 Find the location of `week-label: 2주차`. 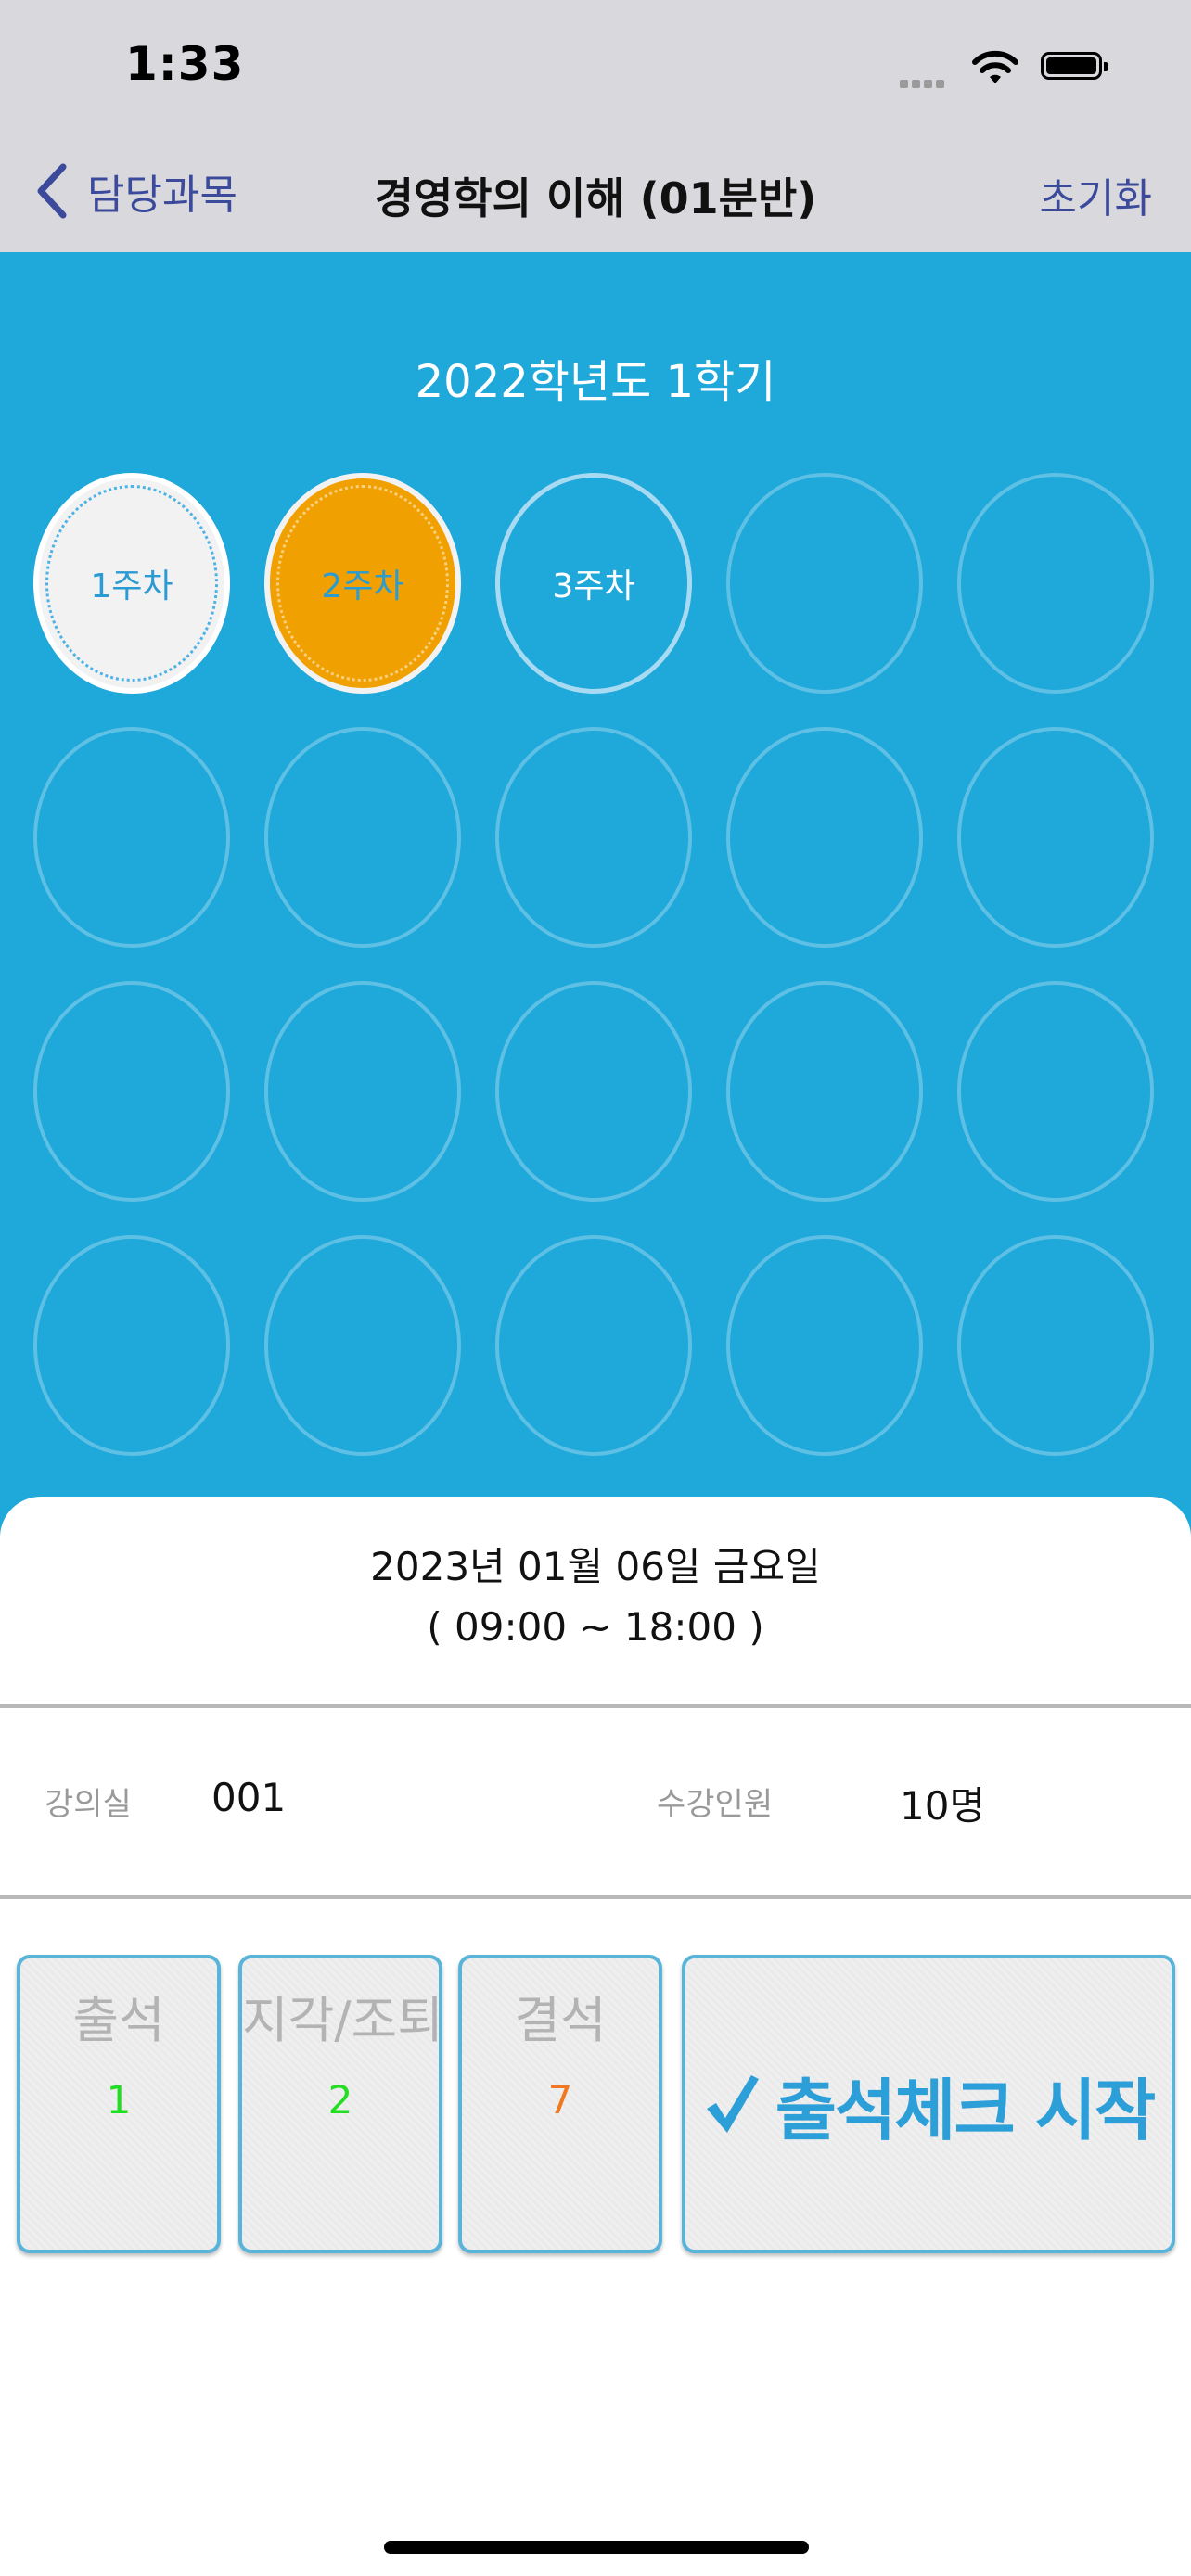

week-label: 2주차 is located at coordinates (362, 586).